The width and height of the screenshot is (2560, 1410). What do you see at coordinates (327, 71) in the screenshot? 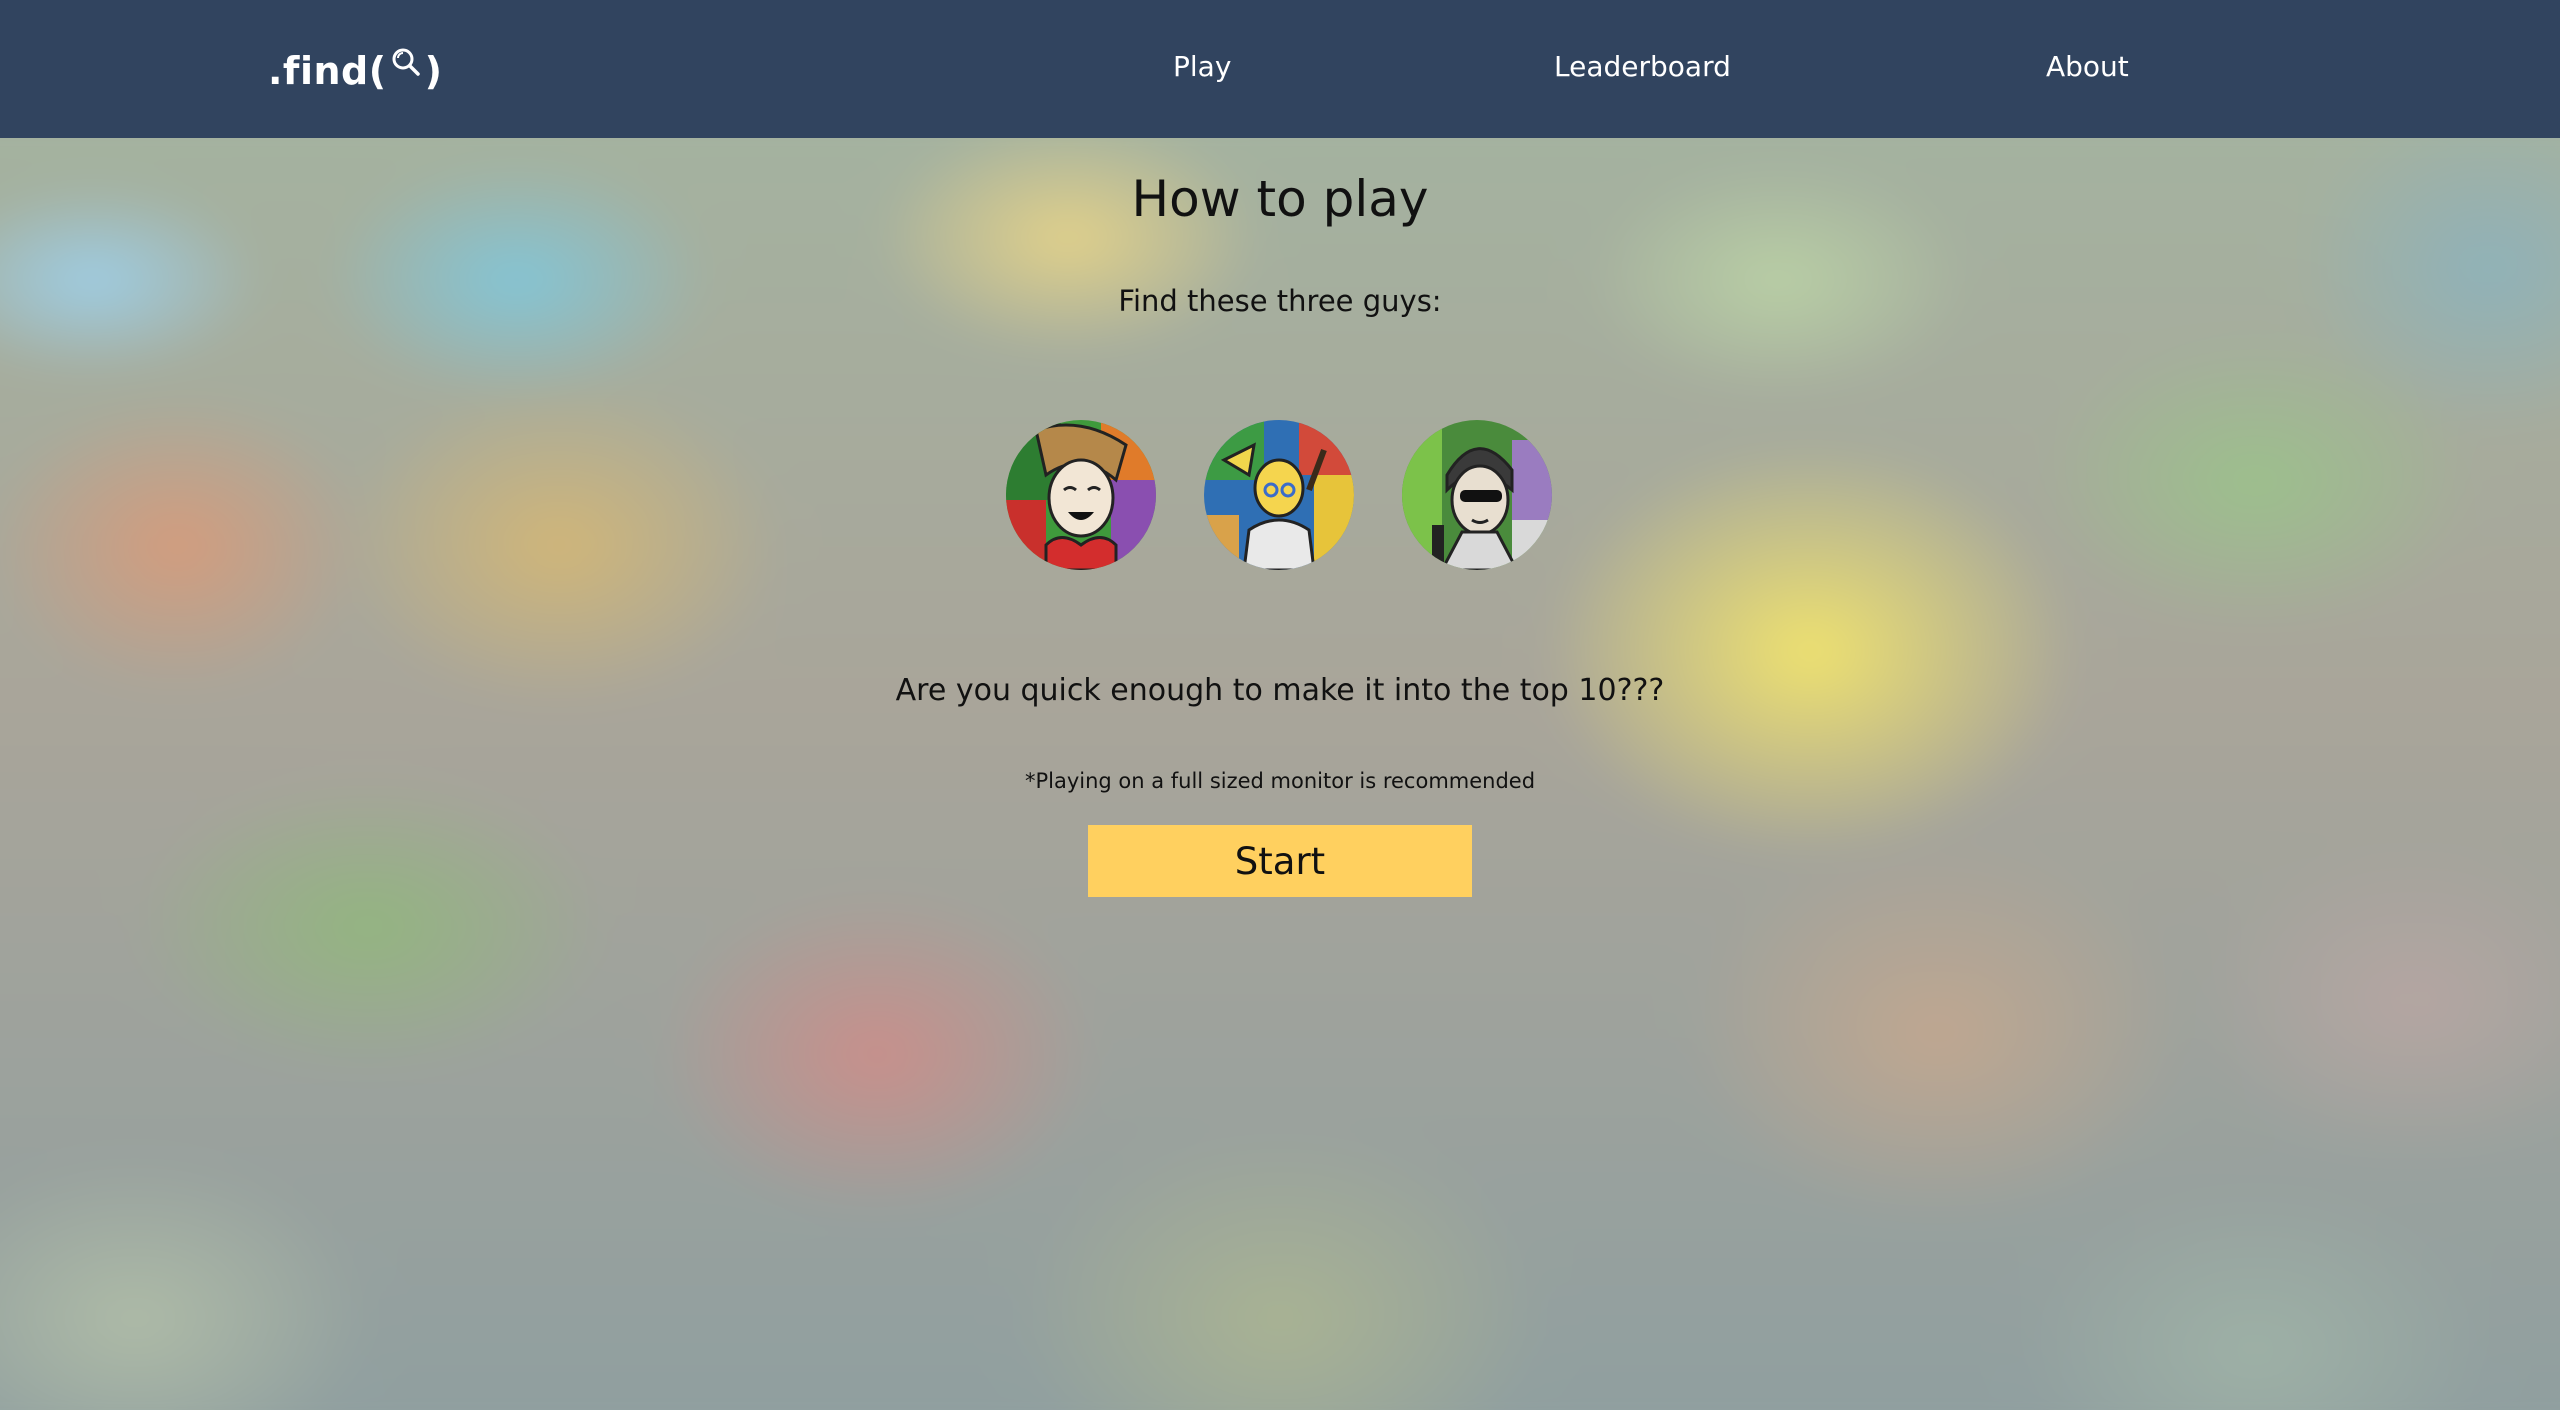
I see `logo-prefix: .find(` at bounding box center [327, 71].